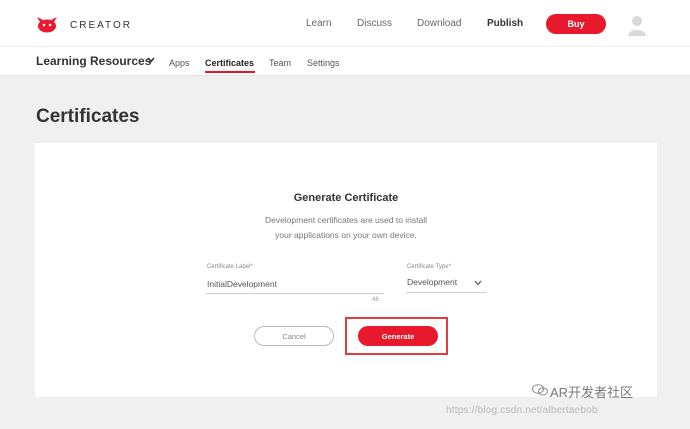  What do you see at coordinates (319, 23) in the screenshot?
I see `nav-learn: Learn` at bounding box center [319, 23].